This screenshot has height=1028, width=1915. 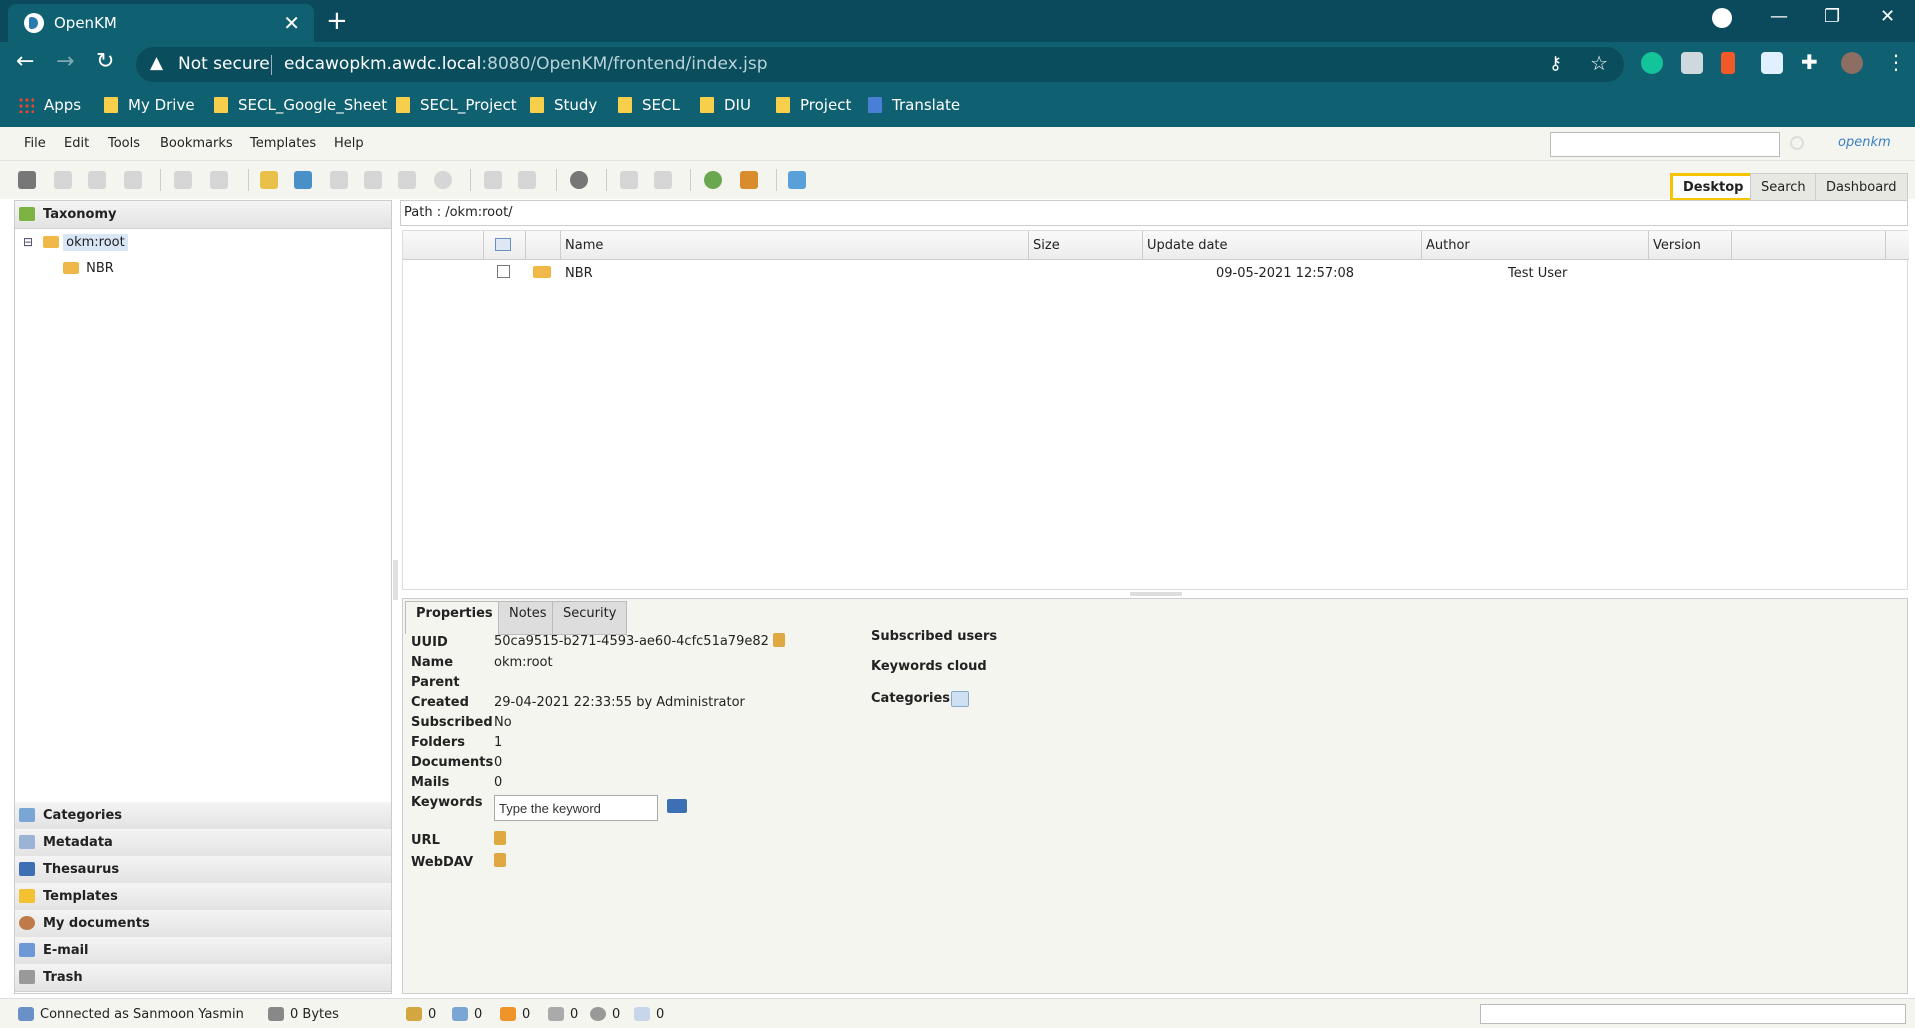 I want to click on bookmark-study: Study, so click(x=563, y=105).